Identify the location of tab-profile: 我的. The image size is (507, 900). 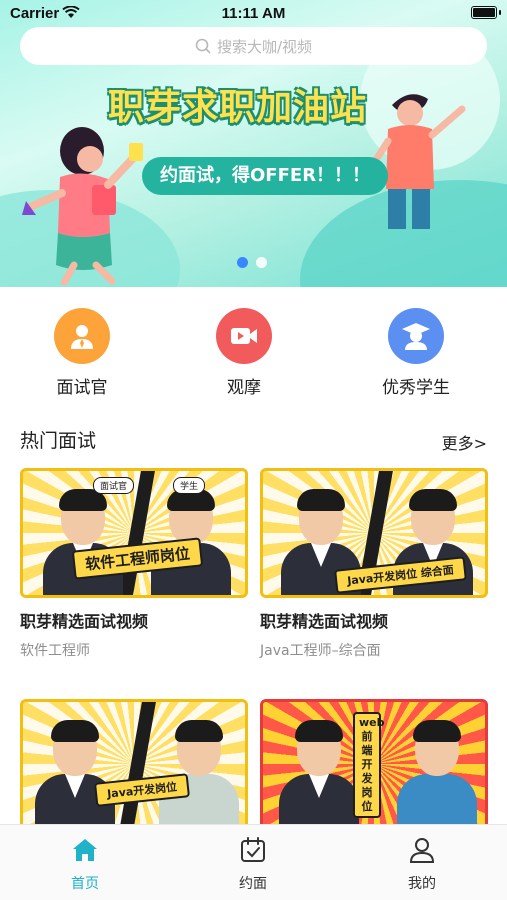
(422, 864).